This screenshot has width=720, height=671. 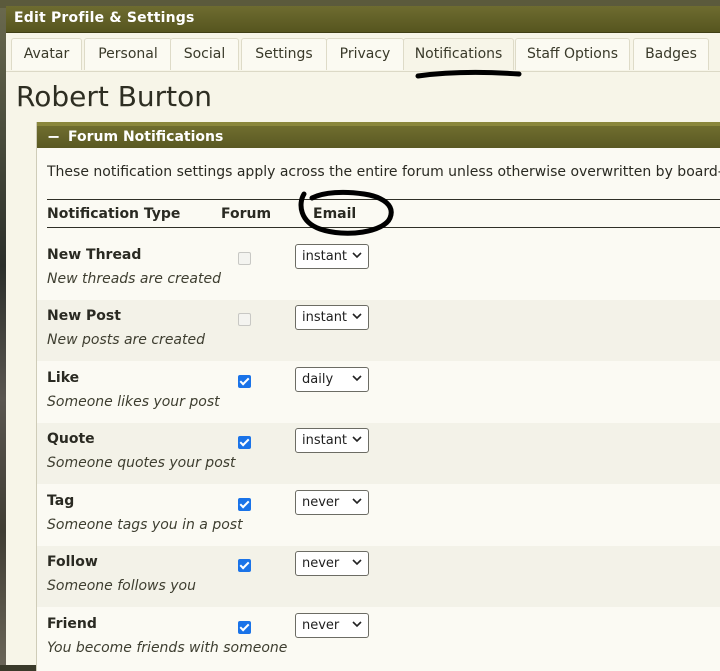 I want to click on collapse-icon: −, so click(x=53, y=136).